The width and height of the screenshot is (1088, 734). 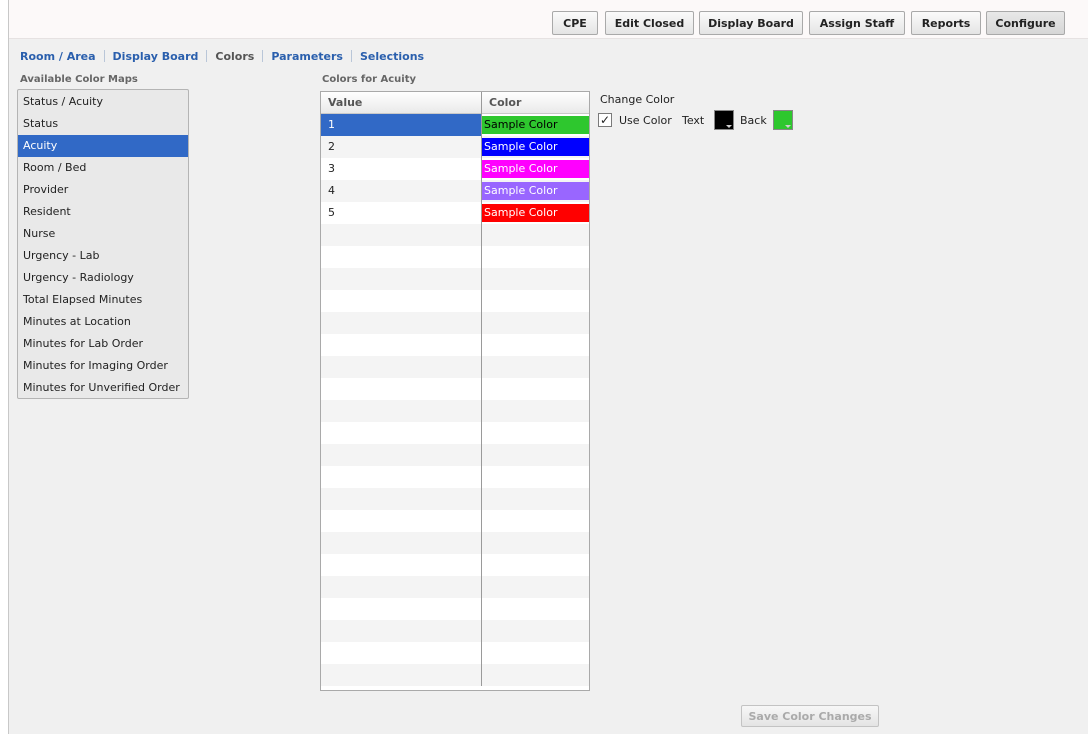 I want to click on text-color-label: Text, so click(x=693, y=120).